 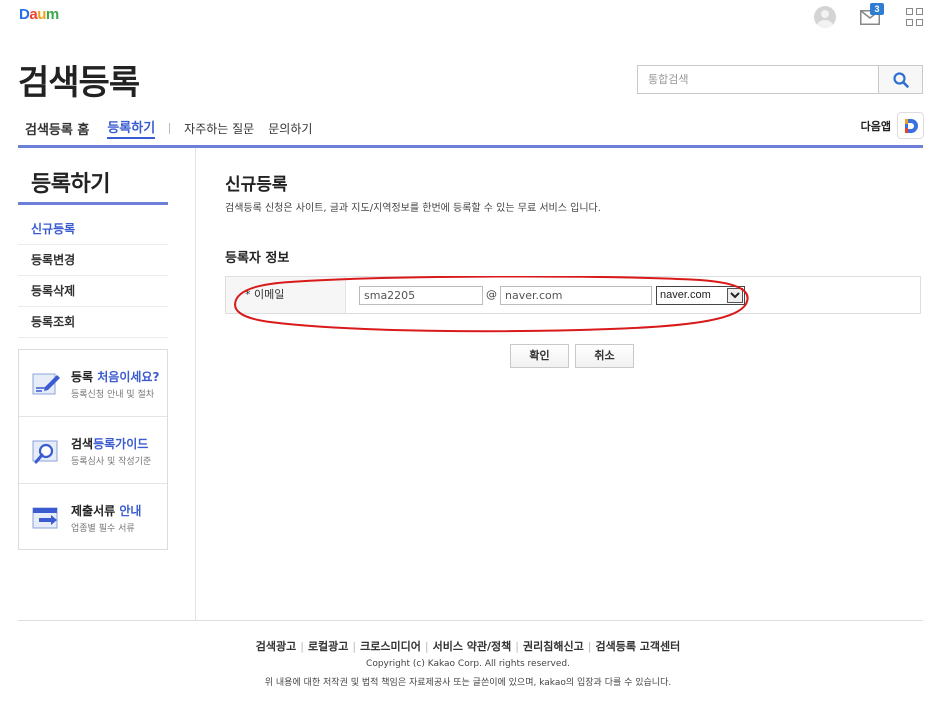 I want to click on mail-icon: 3, so click(x=872, y=14).